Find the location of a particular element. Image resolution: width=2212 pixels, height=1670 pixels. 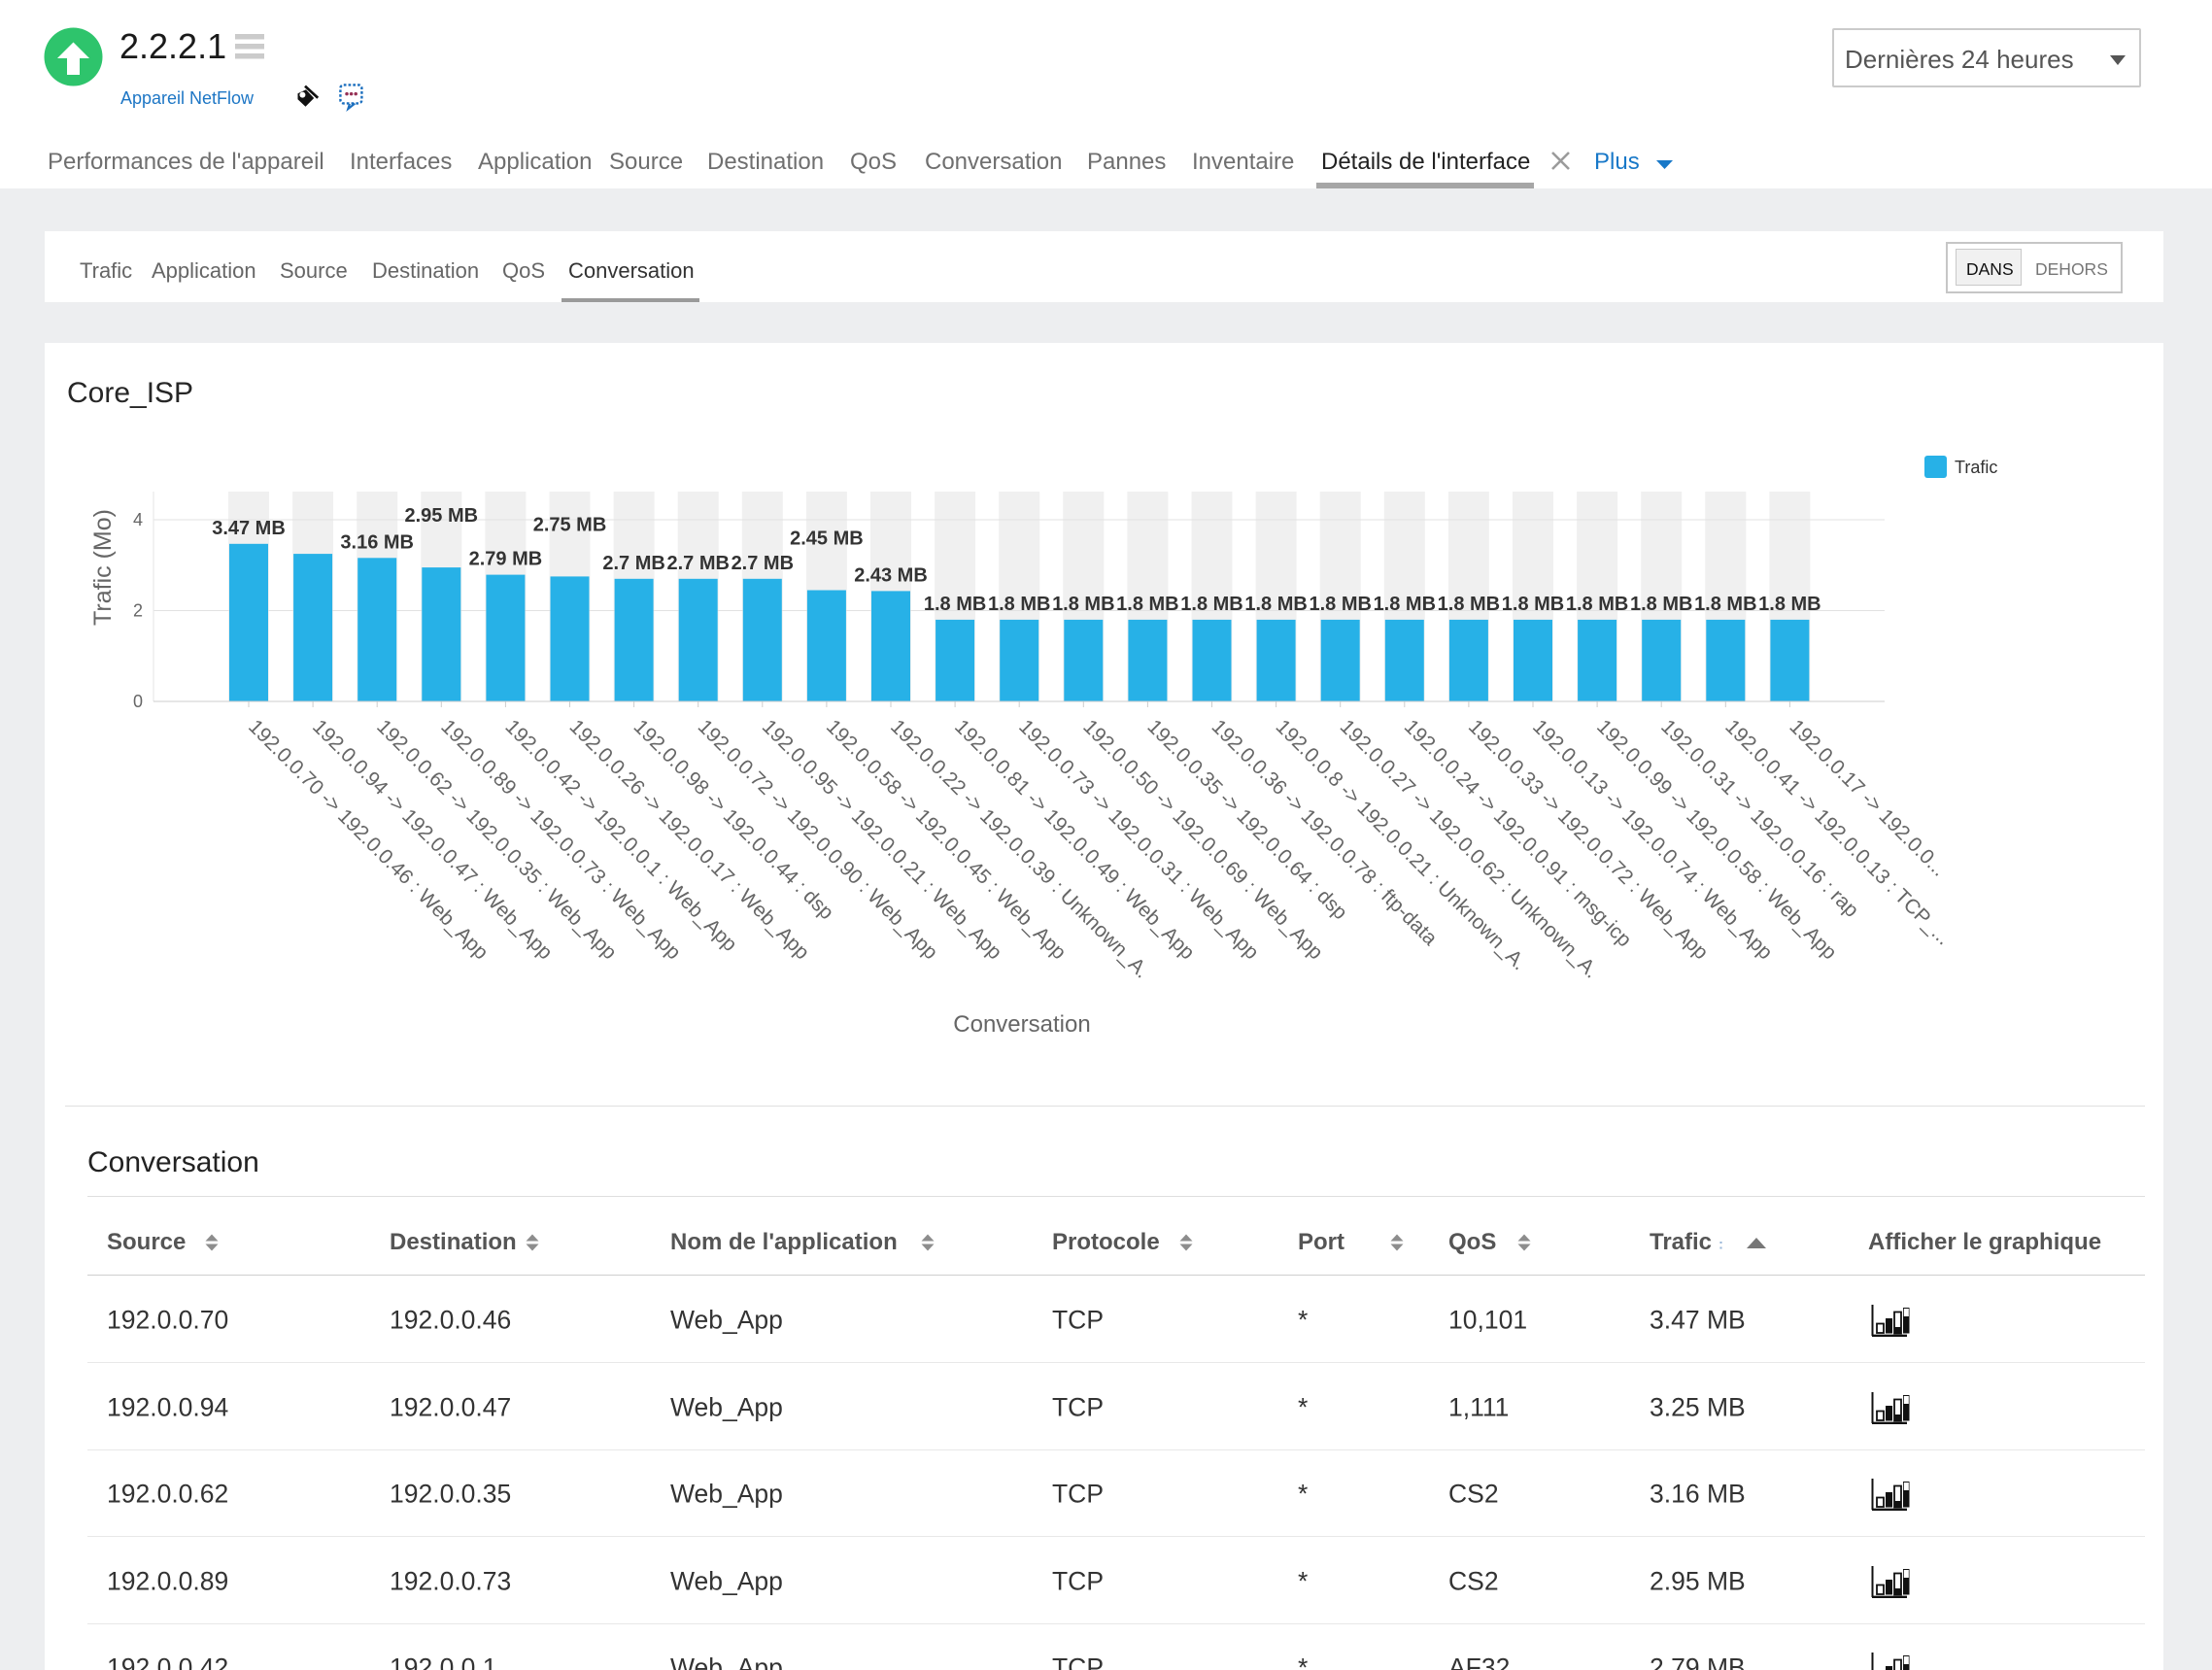

svg-text: 2.79 MB is located at coordinates (506, 559).